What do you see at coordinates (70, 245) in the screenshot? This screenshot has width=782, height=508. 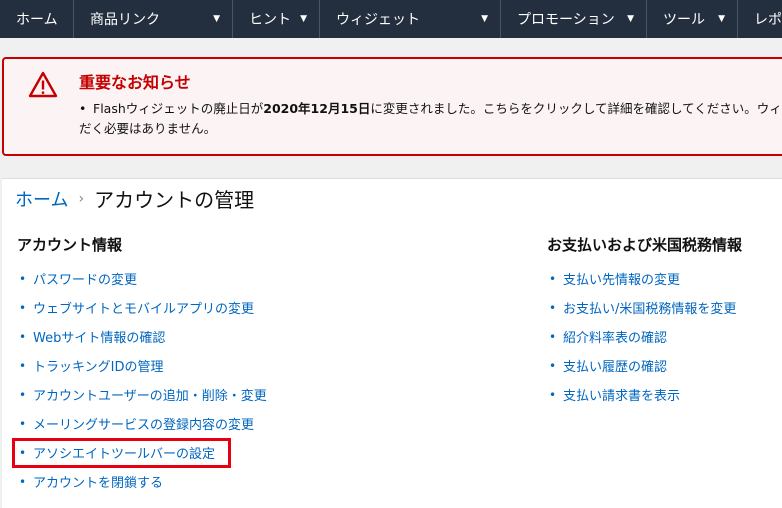 I see `account-info-heading: アカウント情報` at bounding box center [70, 245].